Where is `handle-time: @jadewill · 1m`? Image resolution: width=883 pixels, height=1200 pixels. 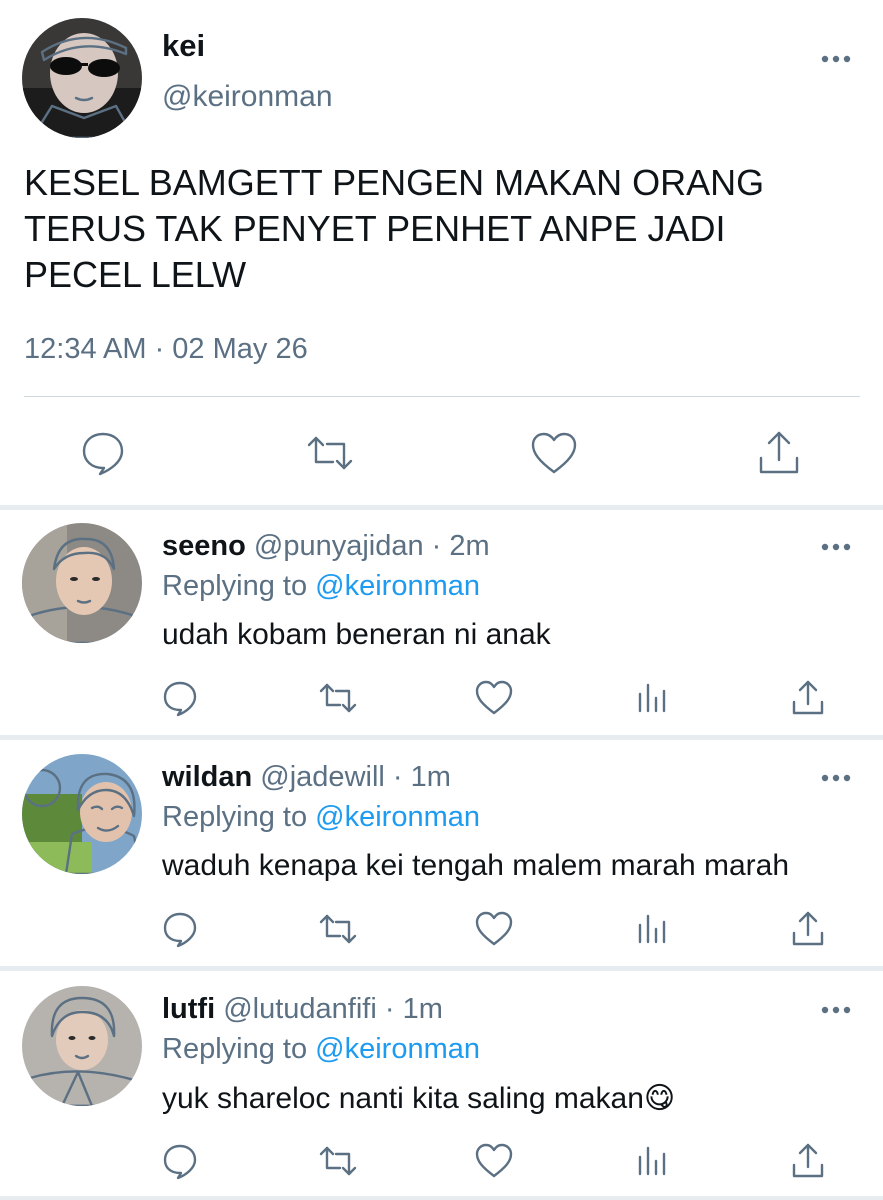 handle-time: @jadewill · 1m is located at coordinates (355, 777).